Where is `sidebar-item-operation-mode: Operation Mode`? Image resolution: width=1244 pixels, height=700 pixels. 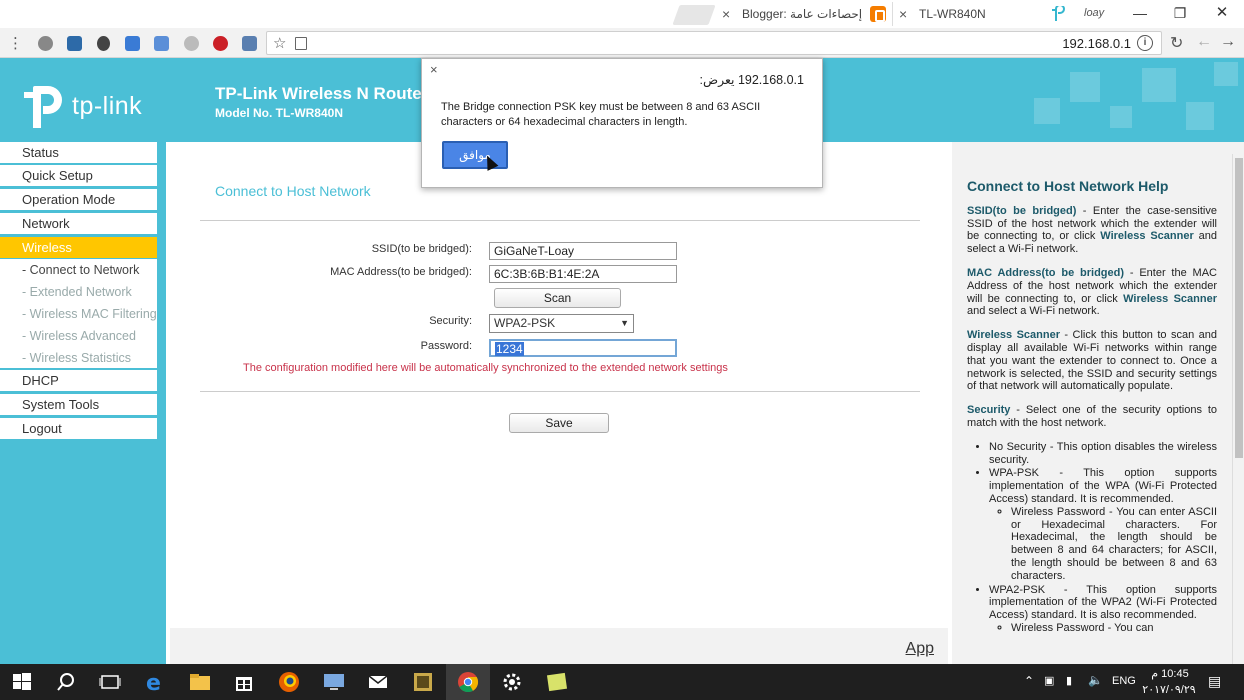 sidebar-item-operation-mode: Operation Mode is located at coordinates (78, 200).